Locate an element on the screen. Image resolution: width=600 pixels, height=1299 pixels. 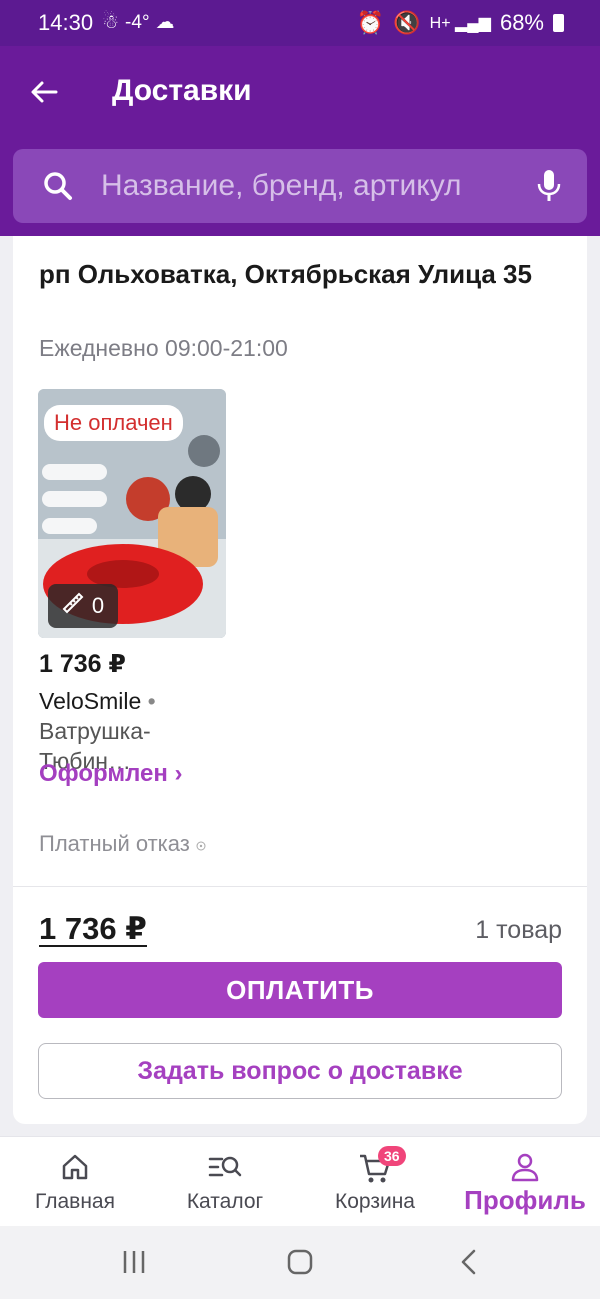
cart-icon: 36 is located at coordinates (382, 1165).